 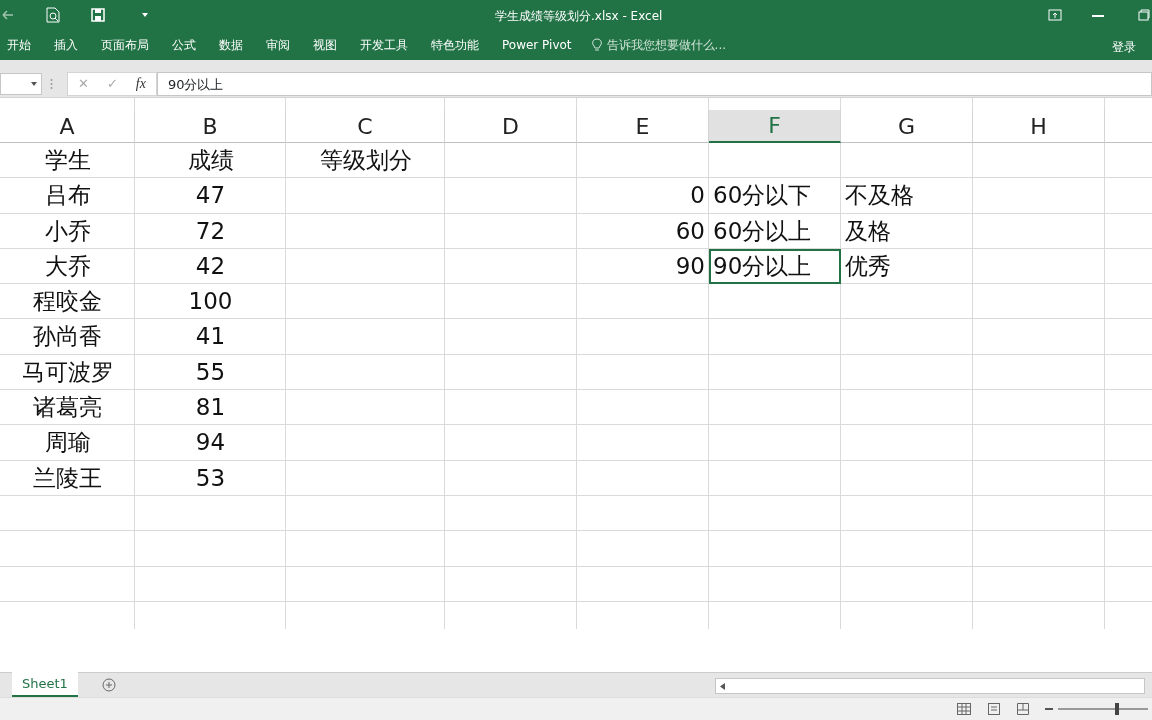 What do you see at coordinates (34, 83) in the screenshot?
I see `dropdown-caret-icon` at bounding box center [34, 83].